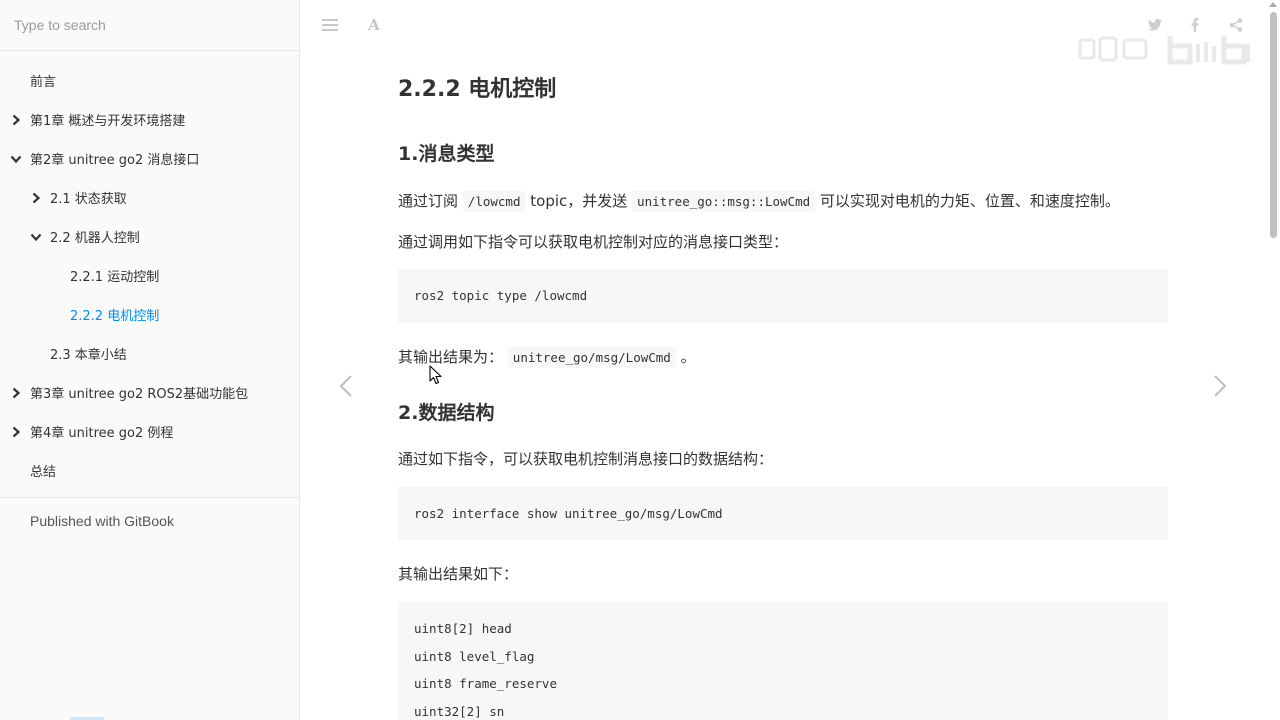 Image resolution: width=1280 pixels, height=720 pixels. Describe the element at coordinates (474, 656) in the screenshot. I see `code-line: uint8 level_flag` at that location.